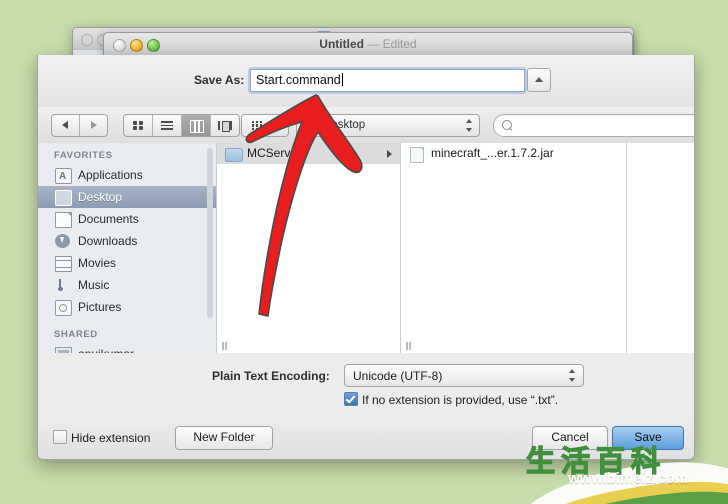  What do you see at coordinates (593, 125) in the screenshot?
I see `search-input` at bounding box center [593, 125].